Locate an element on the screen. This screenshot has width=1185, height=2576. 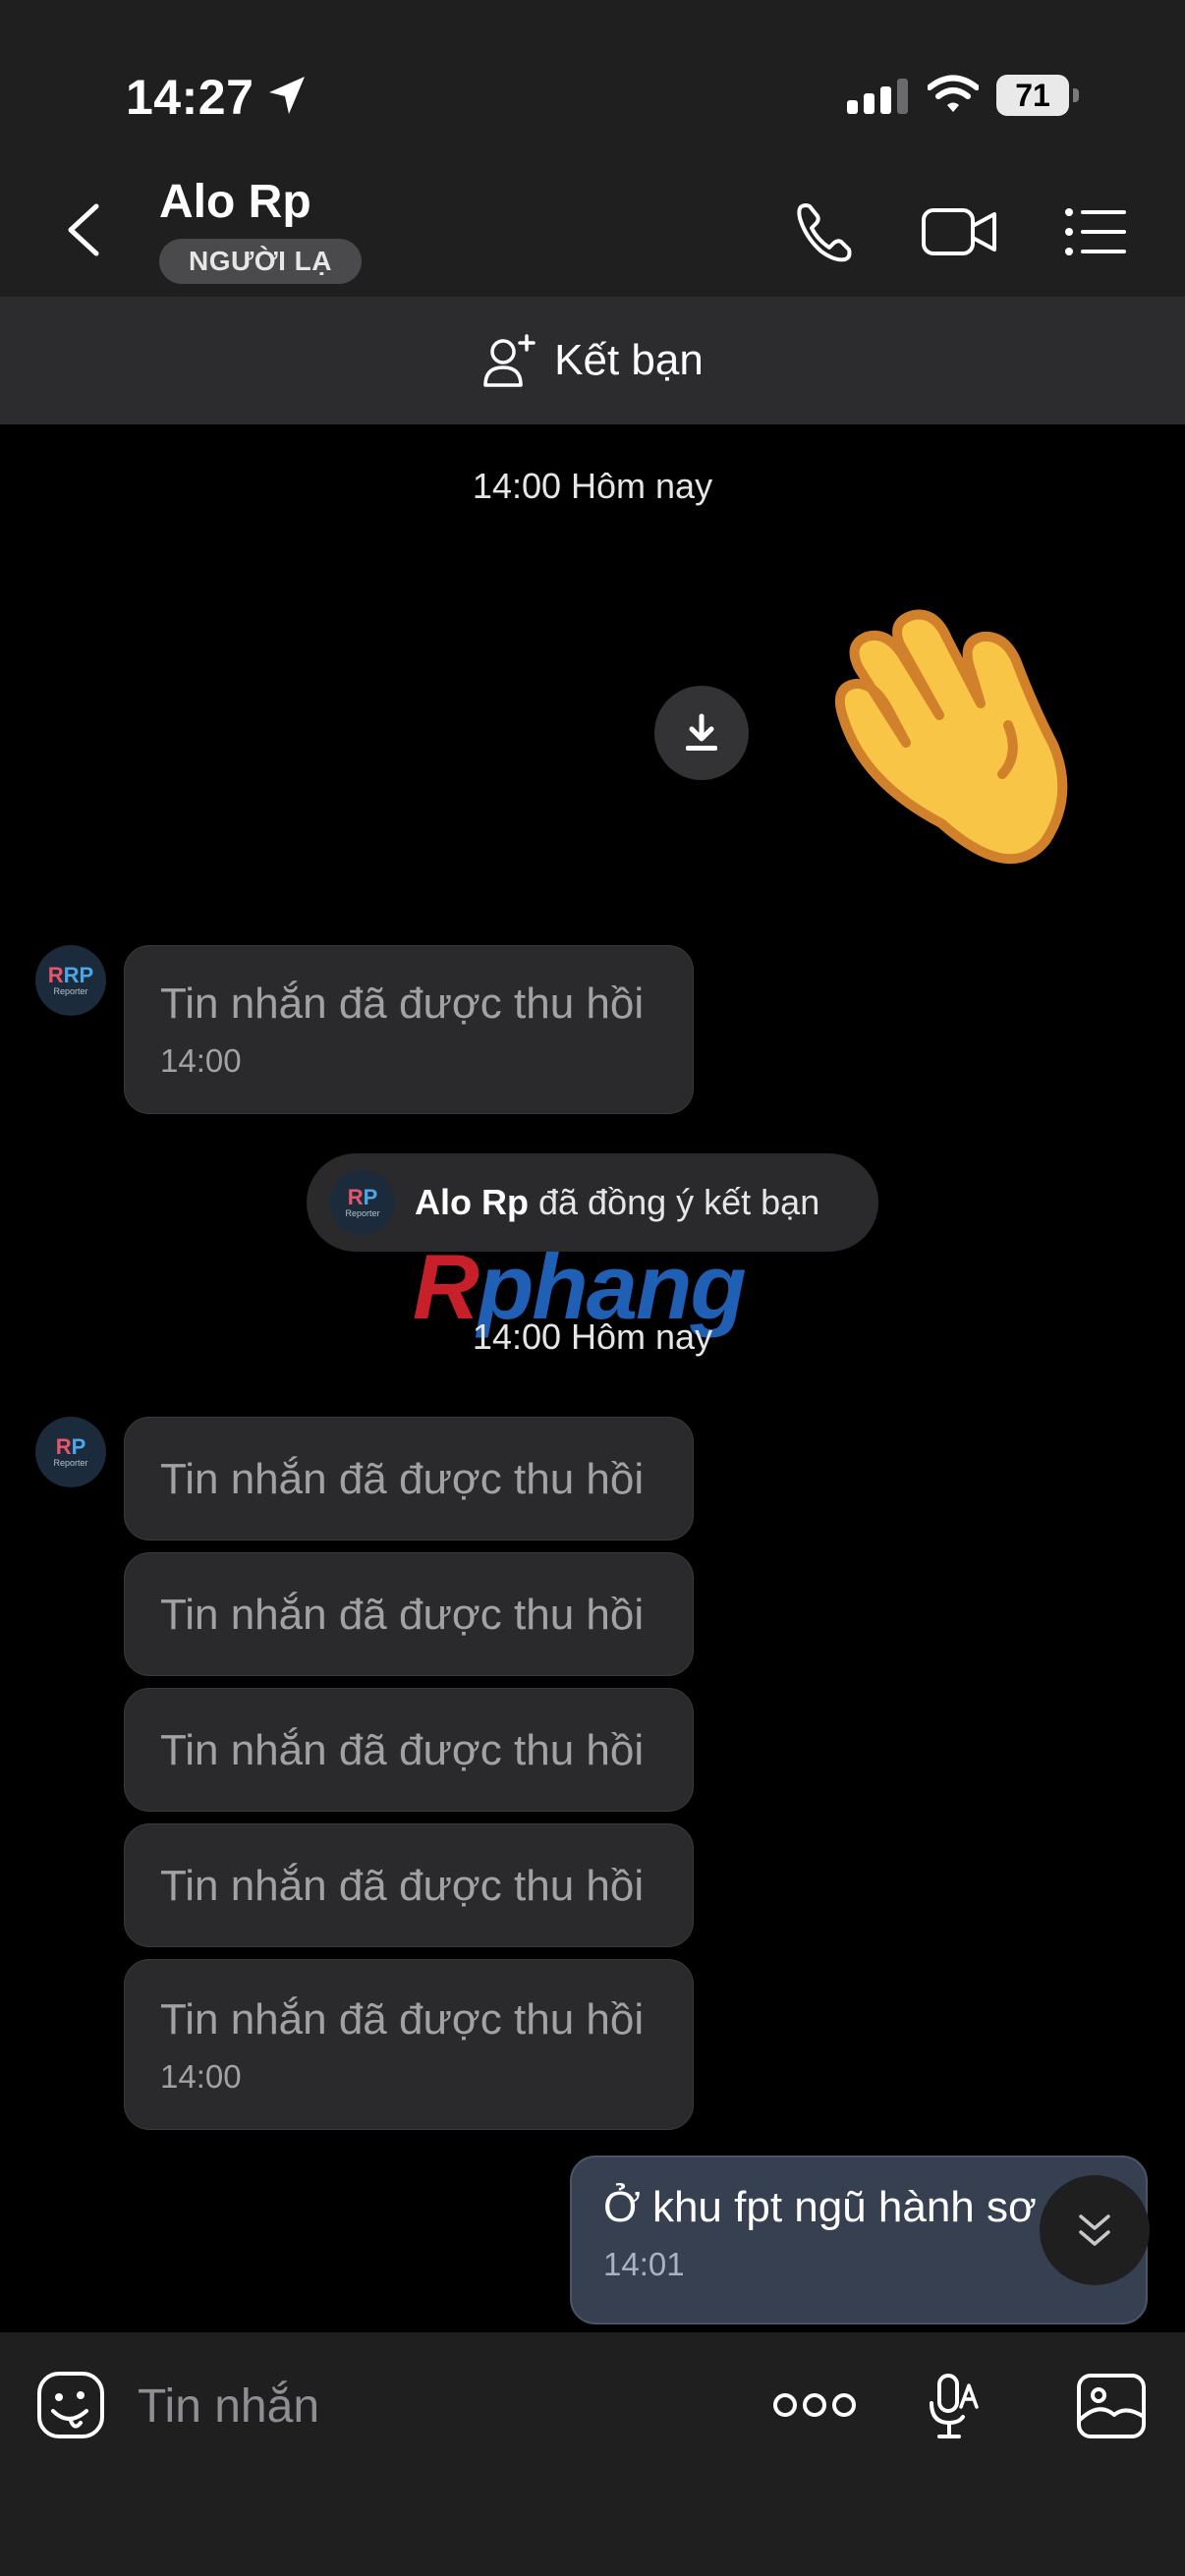
location-arrow-icon is located at coordinates (287, 95).